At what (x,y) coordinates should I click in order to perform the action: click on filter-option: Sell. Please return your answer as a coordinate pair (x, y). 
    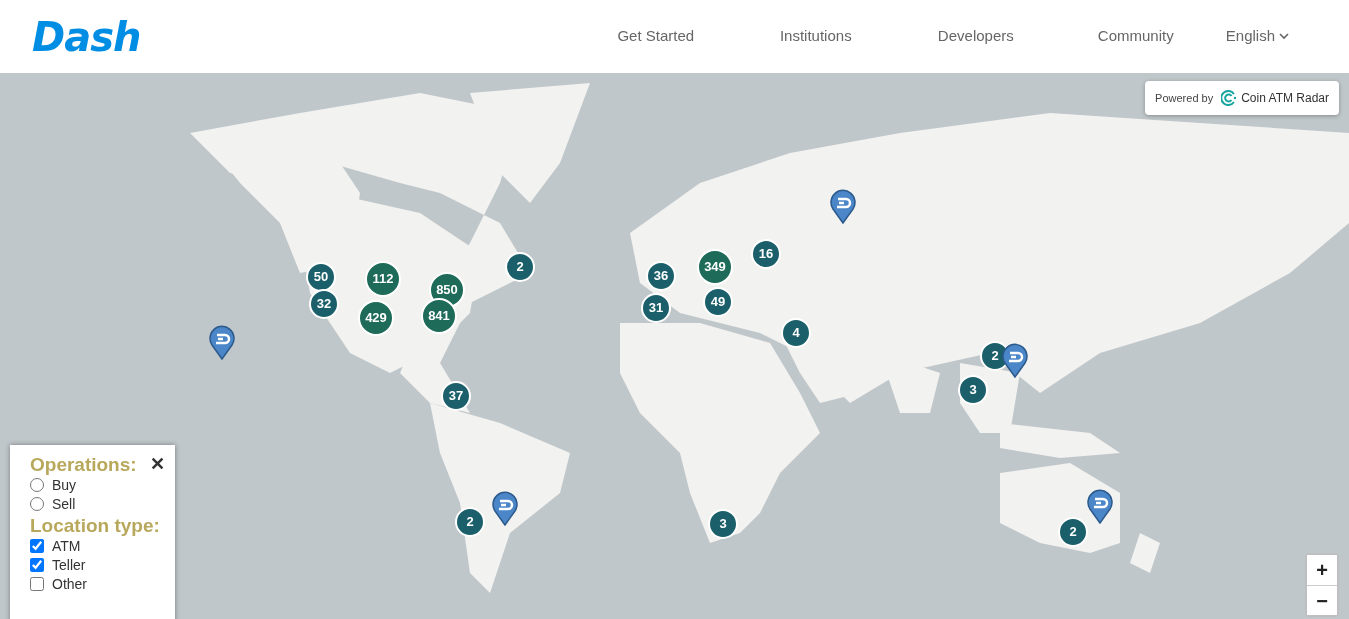
    Looking at the image, I should click on (97, 504).